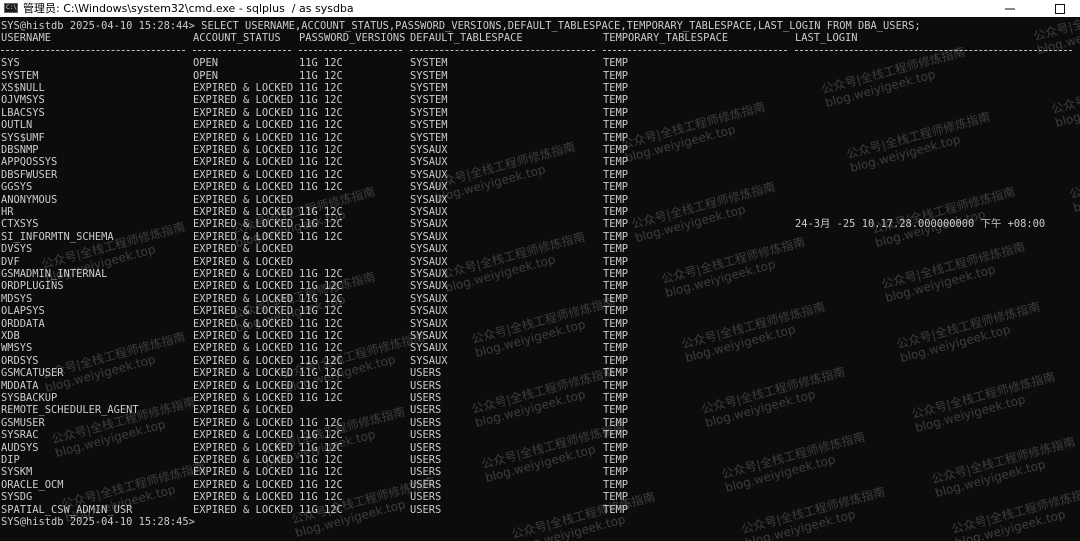 This screenshot has width=1080, height=541. Describe the element at coordinates (7, 212) in the screenshot. I see `username-cell: HR` at that location.